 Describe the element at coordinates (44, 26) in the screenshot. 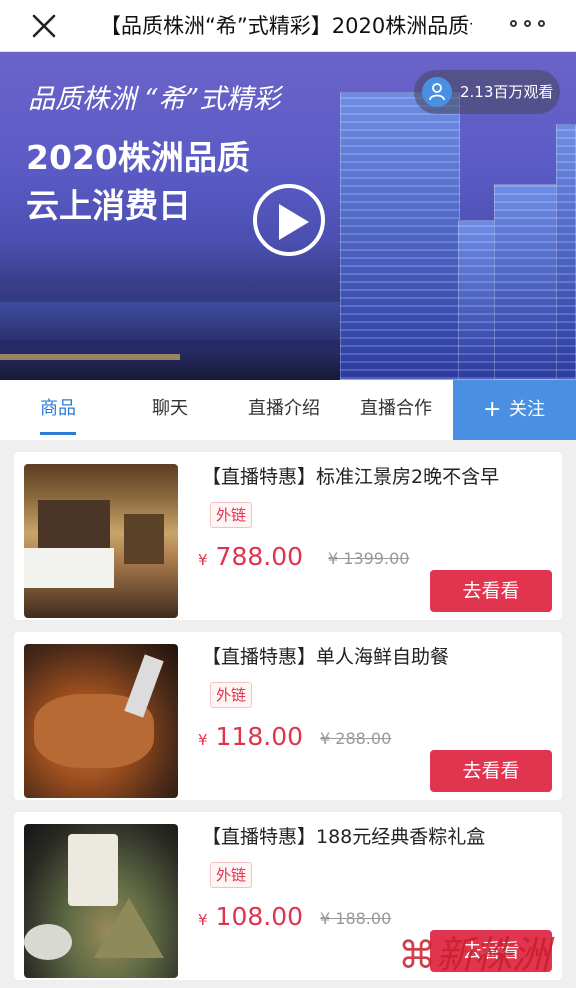

I see `close-icon` at that location.